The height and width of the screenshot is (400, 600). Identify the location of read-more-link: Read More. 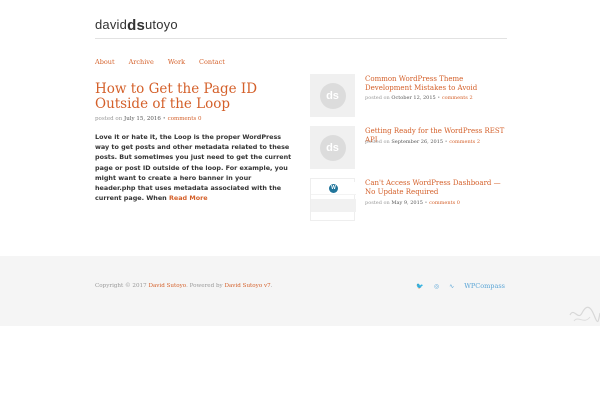
(188, 198).